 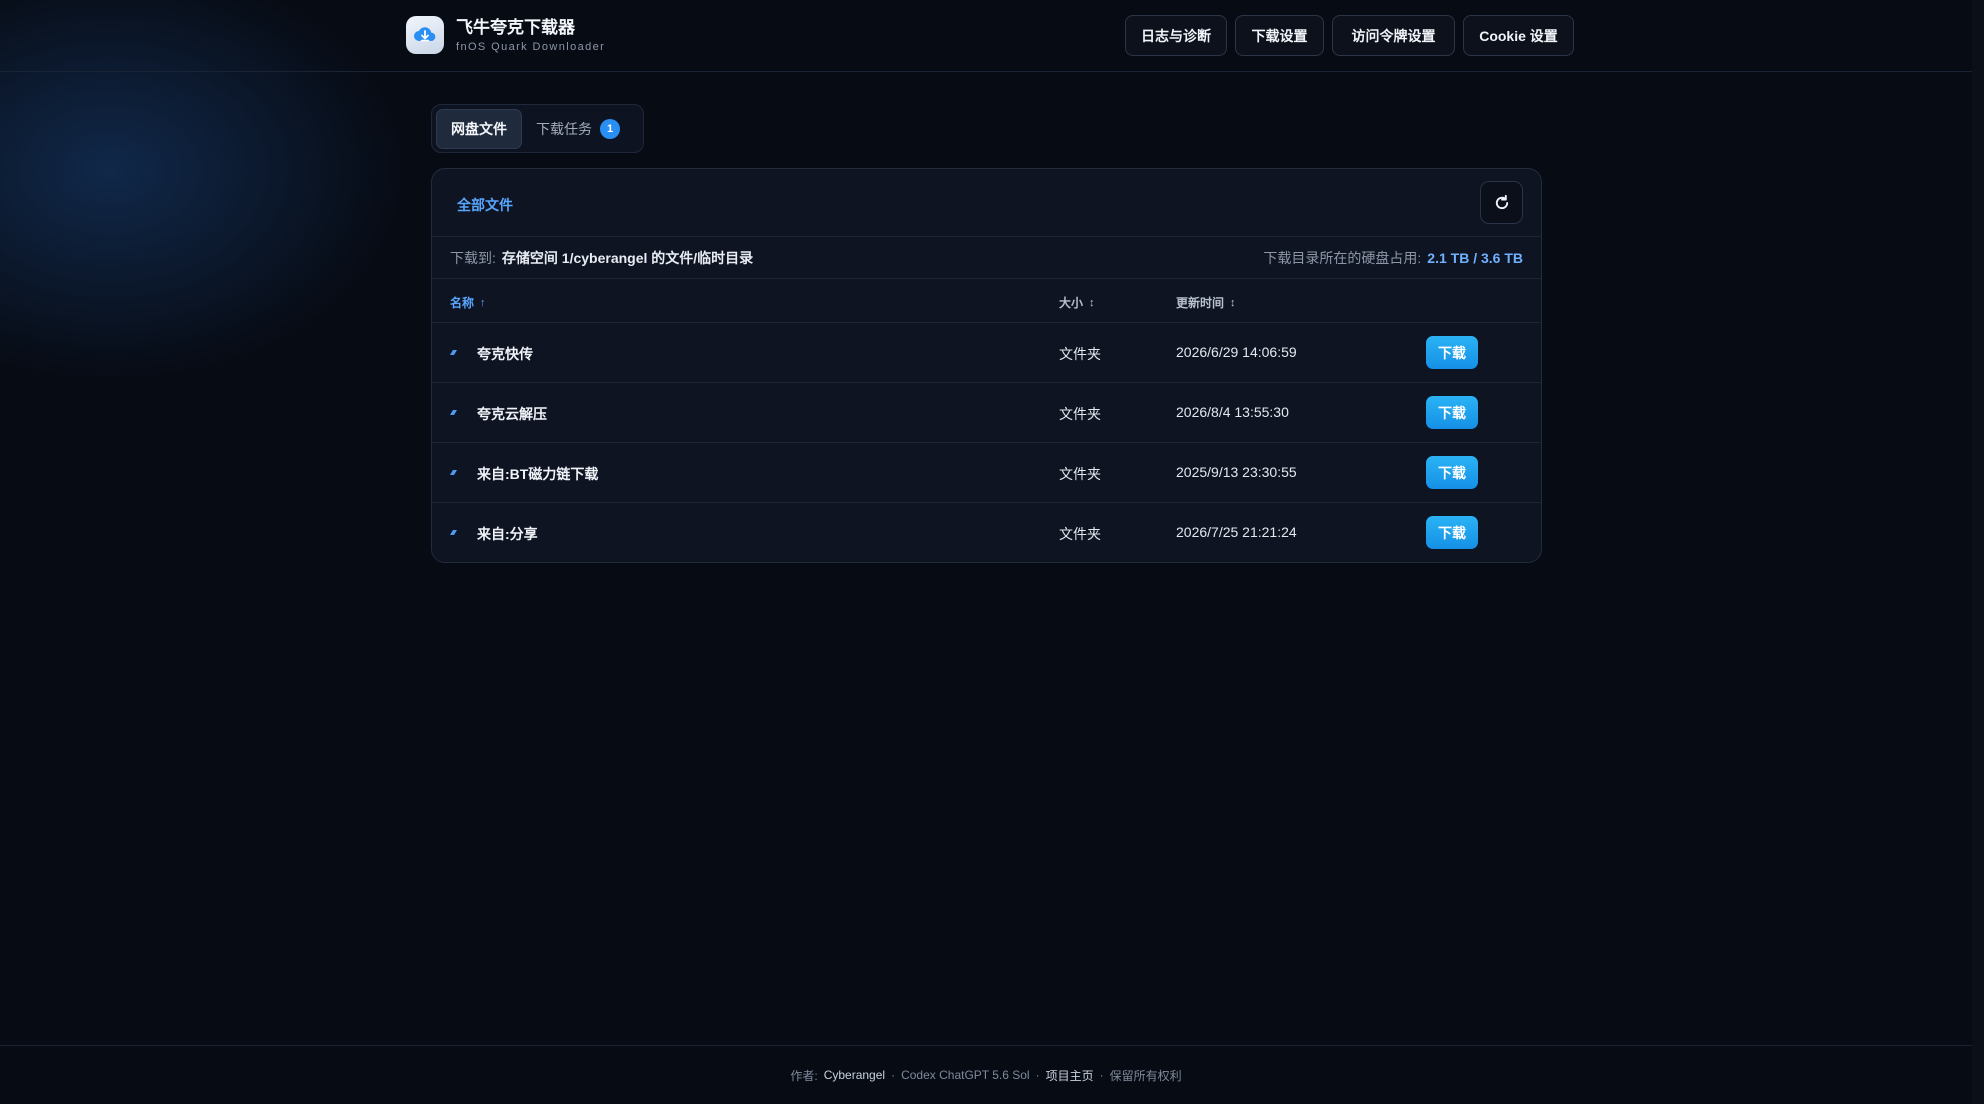 I want to click on app-title: 飞牛夸克下载器, so click(x=515, y=27).